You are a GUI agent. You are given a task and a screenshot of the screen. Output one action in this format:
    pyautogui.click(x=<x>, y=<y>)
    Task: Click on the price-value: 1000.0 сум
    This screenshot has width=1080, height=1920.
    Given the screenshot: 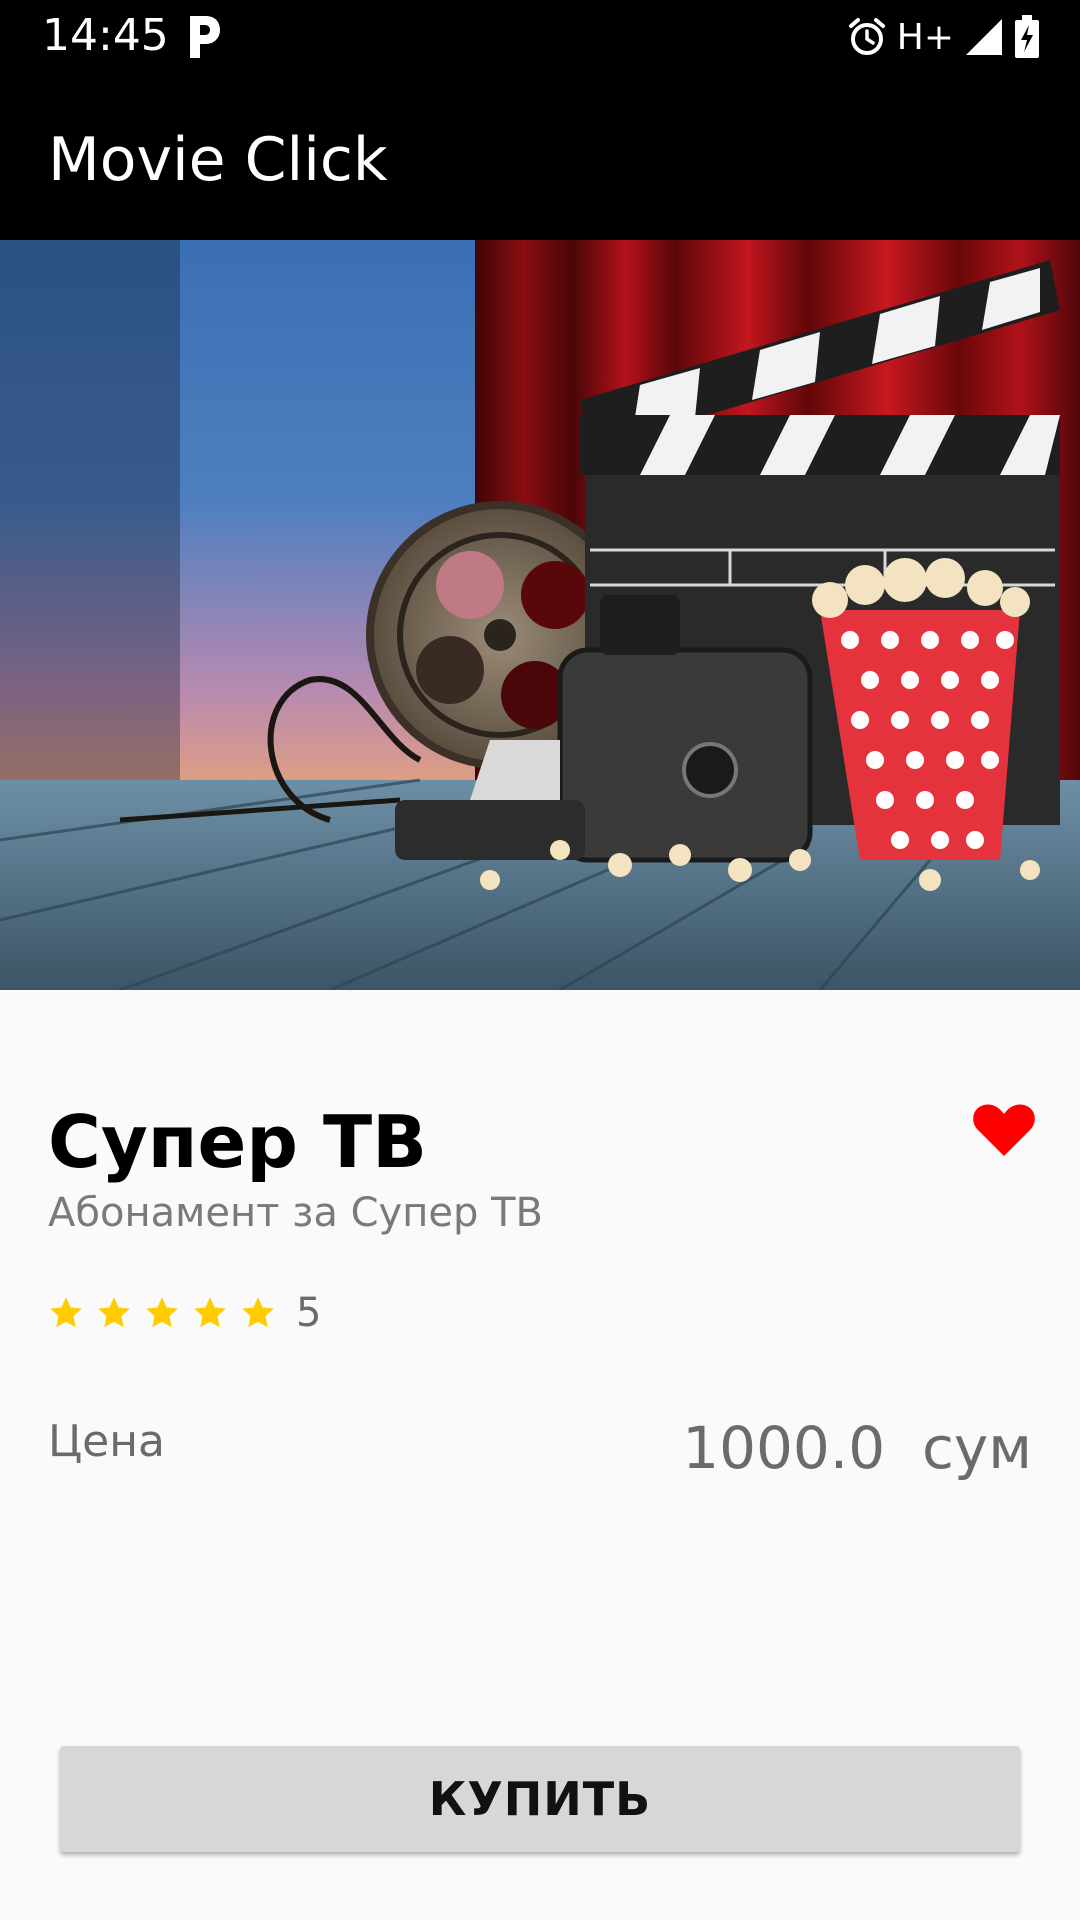 What is the action you would take?
    pyautogui.click(x=857, y=1448)
    